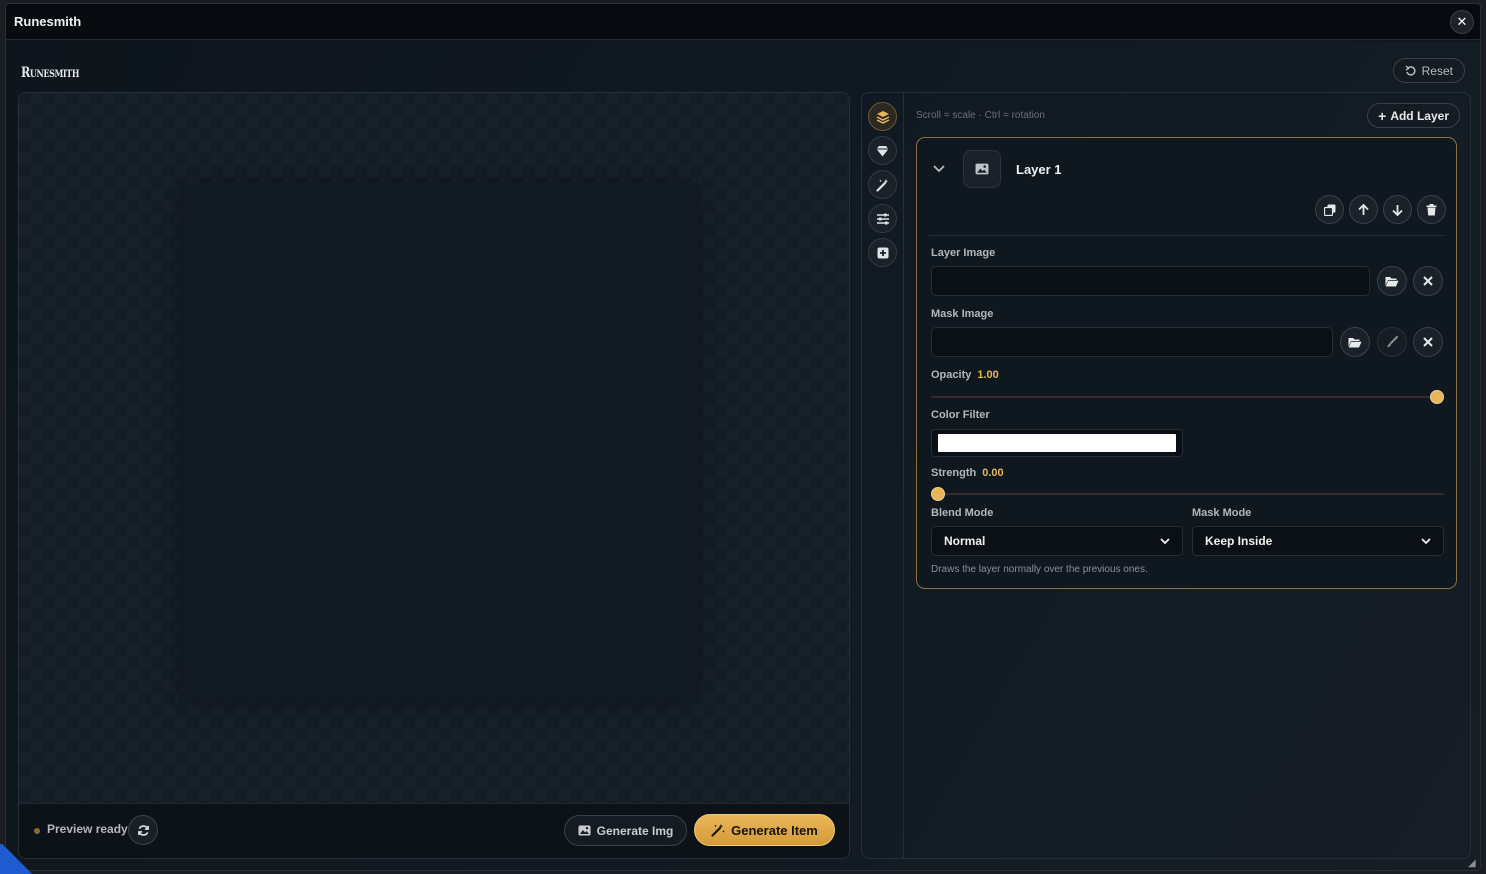 Image resolution: width=1486 pixels, height=874 pixels. I want to click on color-filter-input, so click(1057, 443).